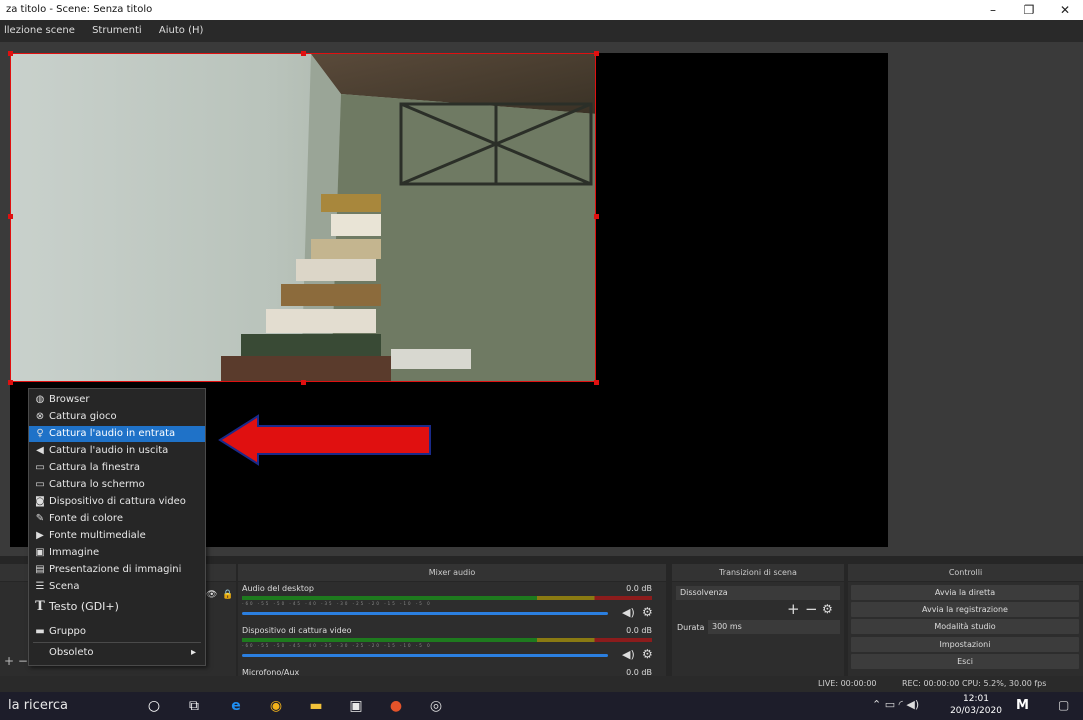 This screenshot has height=720, width=1083. What do you see at coordinates (40, 467) in the screenshot?
I see `window-icon: ▭` at bounding box center [40, 467].